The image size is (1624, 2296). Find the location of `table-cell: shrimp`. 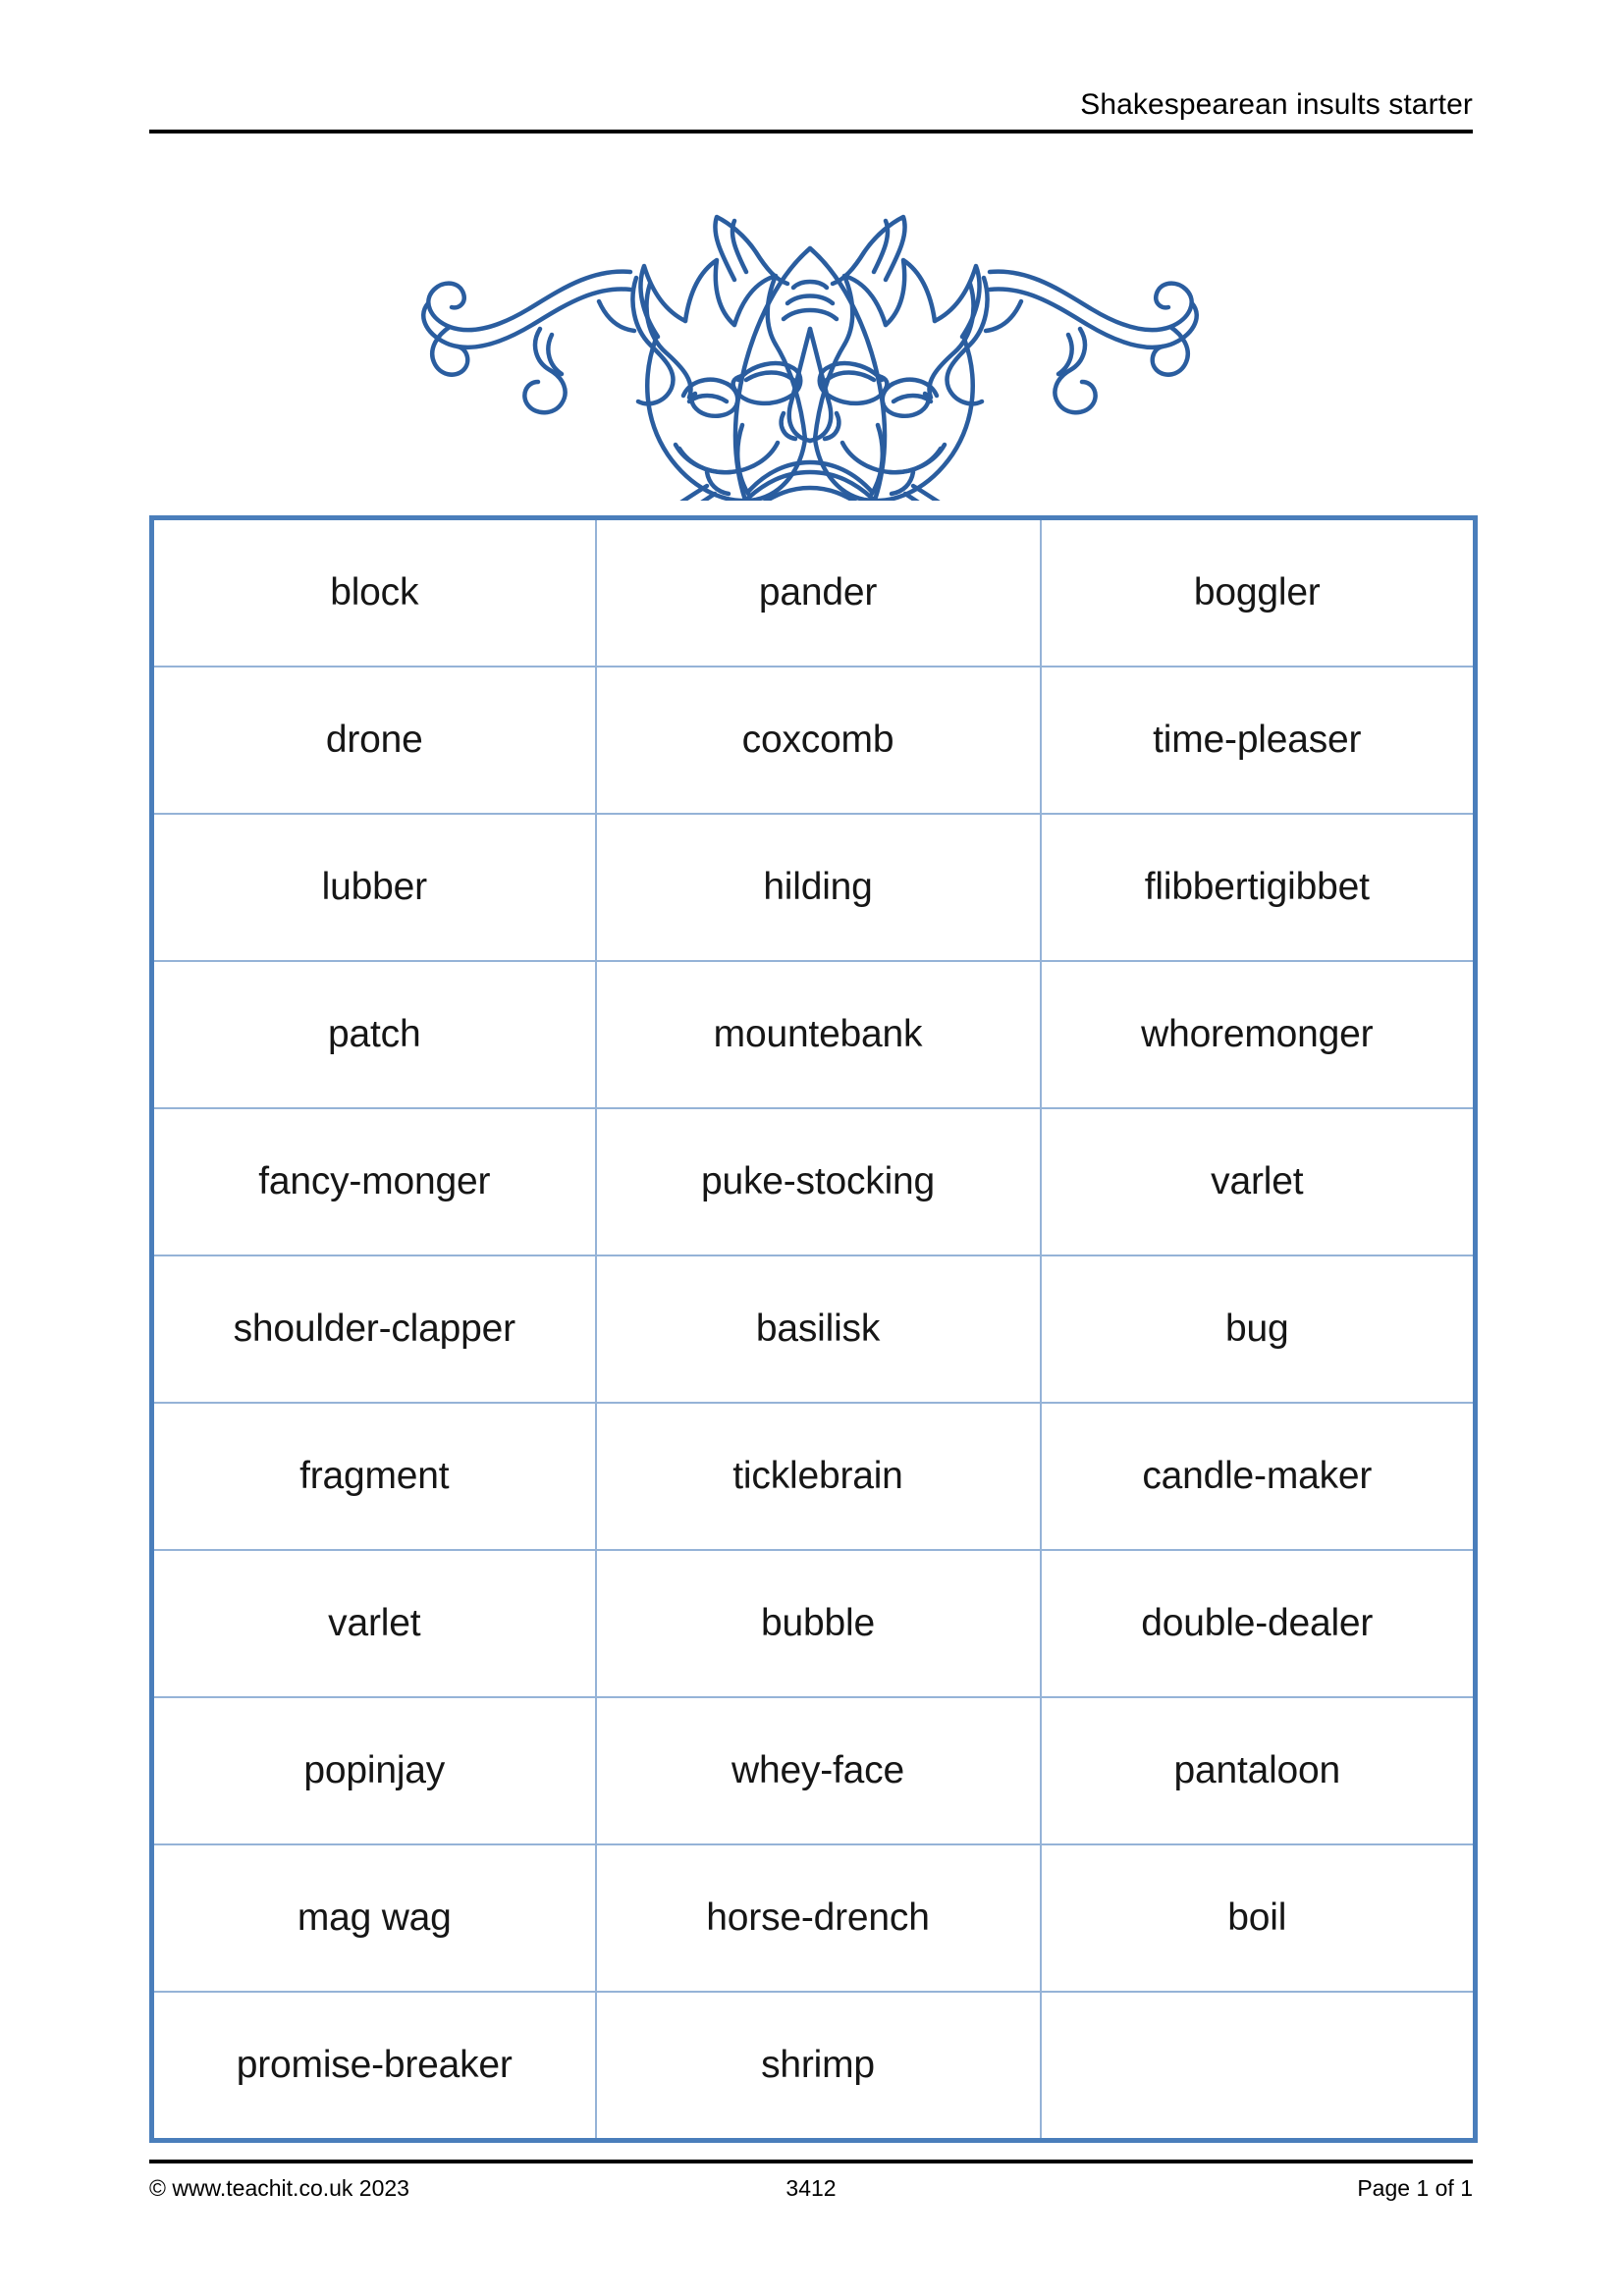

table-cell: shrimp is located at coordinates (818, 2066).